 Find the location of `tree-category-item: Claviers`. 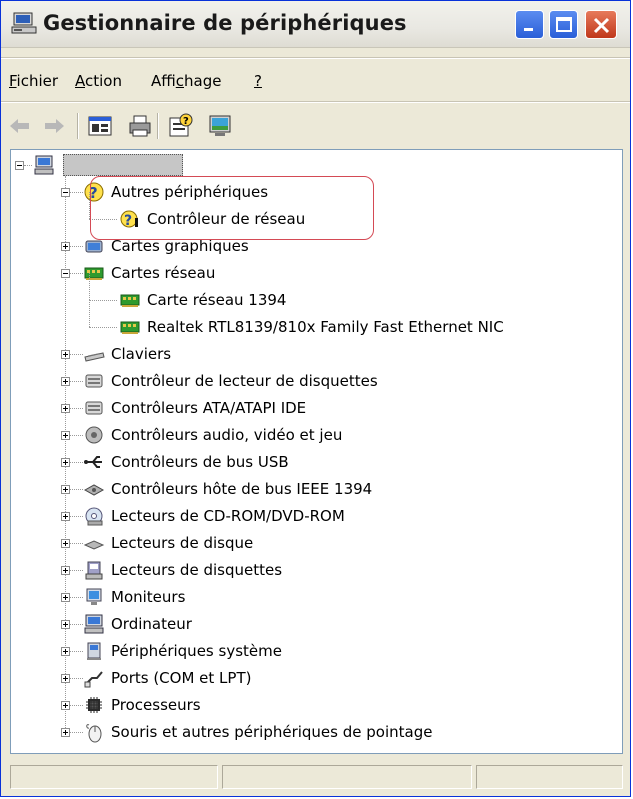

tree-category-item: Claviers is located at coordinates (127, 354).